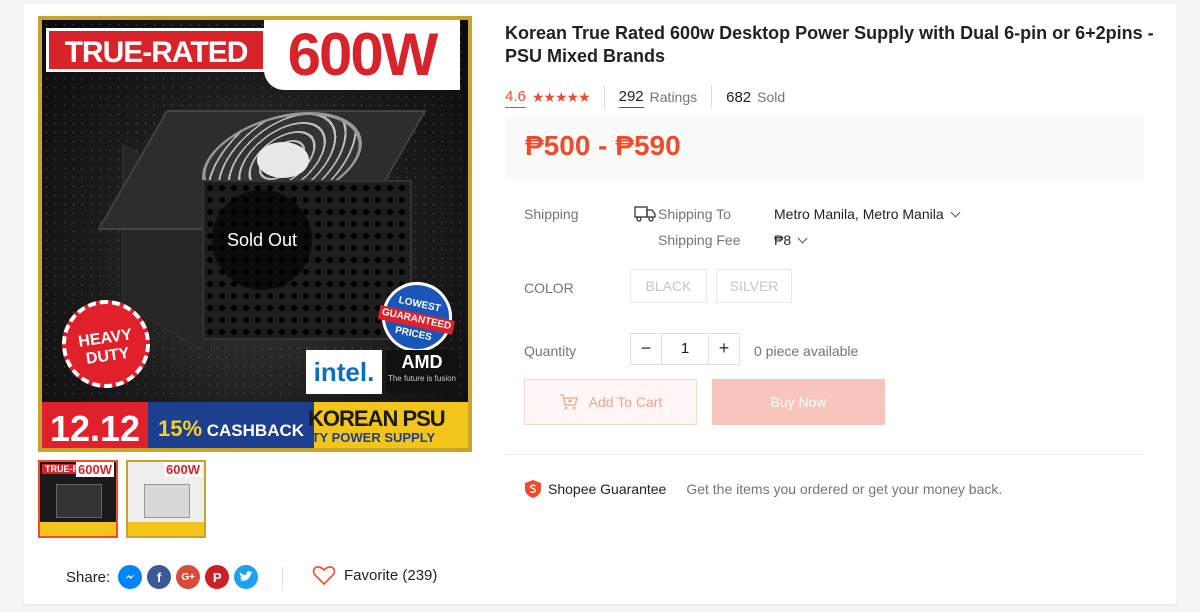 The height and width of the screenshot is (612, 1200). Describe the element at coordinates (754, 286) in the screenshot. I see `color-option-silver: SILVER` at that location.